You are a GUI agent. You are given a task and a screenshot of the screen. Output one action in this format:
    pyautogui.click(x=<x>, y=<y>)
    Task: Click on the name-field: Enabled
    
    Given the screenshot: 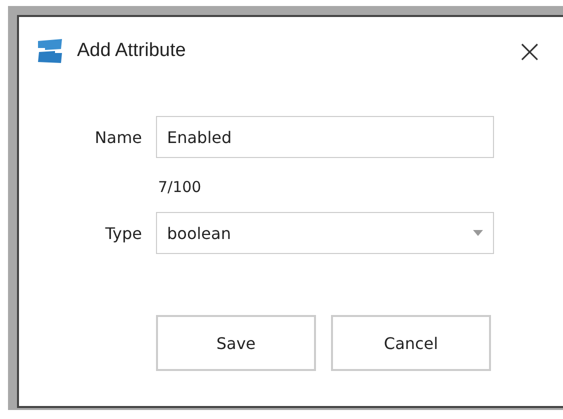 What is the action you would take?
    pyautogui.click(x=325, y=137)
    